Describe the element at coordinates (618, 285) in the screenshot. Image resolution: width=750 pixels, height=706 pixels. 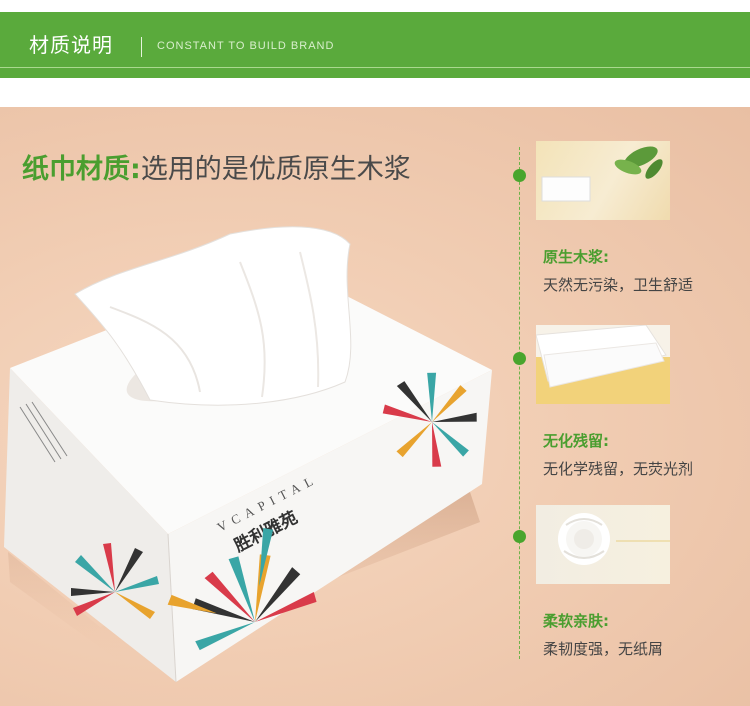
I see `feature-desc-1: 天然无污染，卫生舒适` at that location.